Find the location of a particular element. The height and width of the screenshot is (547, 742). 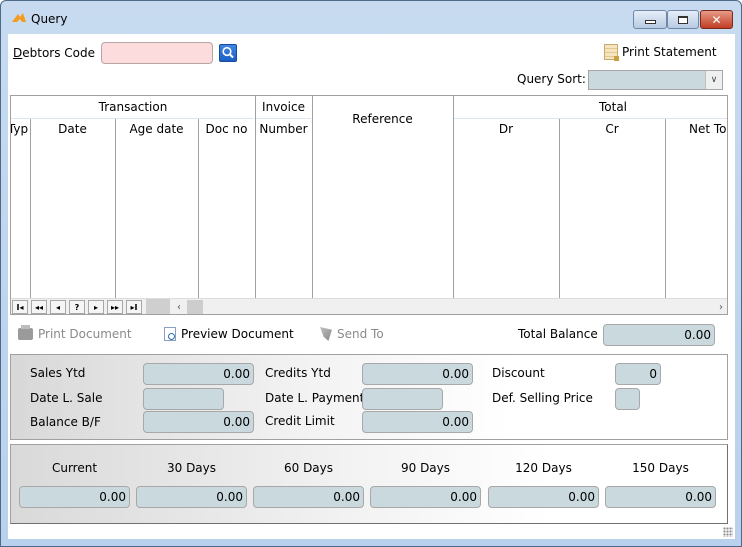

aging-field-2: 0.00 is located at coordinates (308, 497).